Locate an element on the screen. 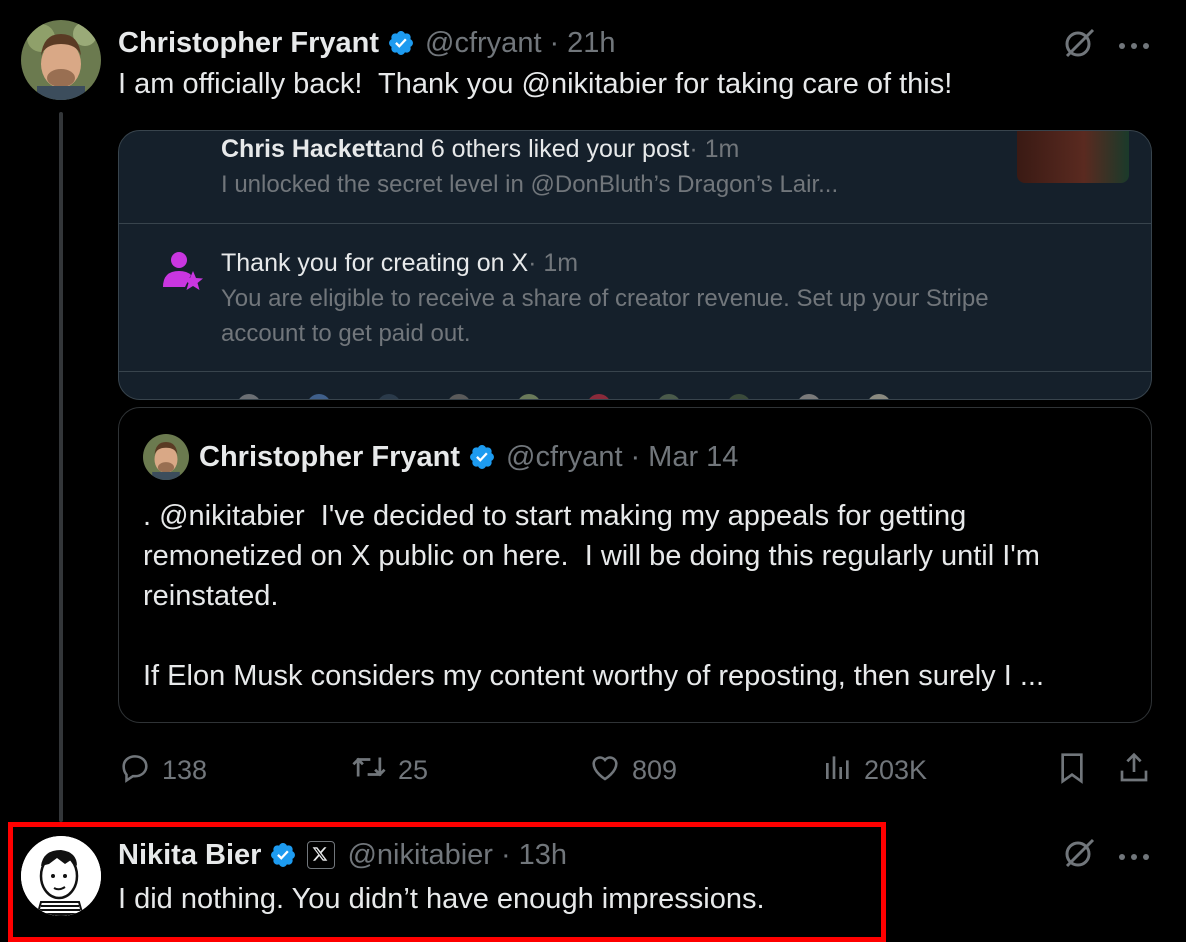 The width and height of the screenshot is (1186, 942). tweet-time: 21h is located at coordinates (591, 43).